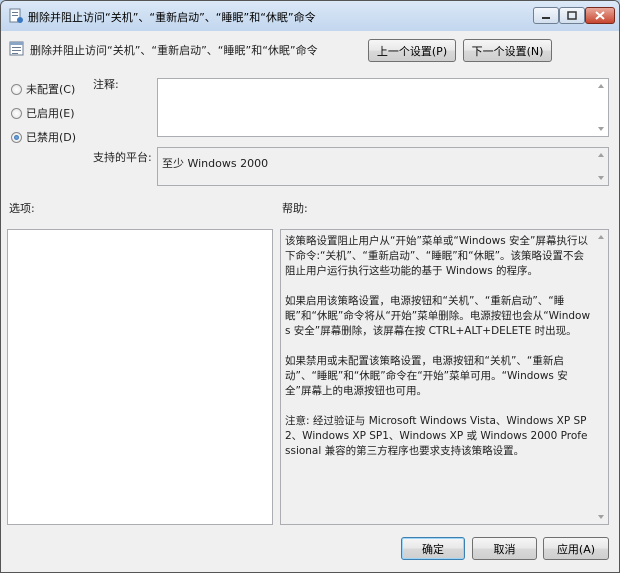  I want to click on policy-title: 删除并阻止访问“关机”、“重新启动”、“睡眠”和“休眠”命令, so click(174, 50).